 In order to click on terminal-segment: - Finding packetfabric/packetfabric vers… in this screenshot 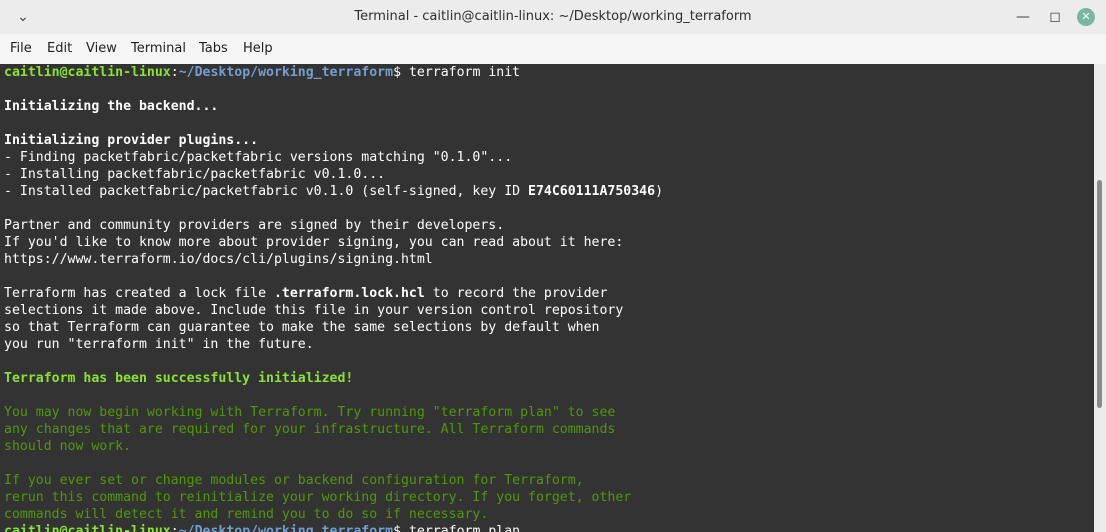, I will do `click(258, 157)`.